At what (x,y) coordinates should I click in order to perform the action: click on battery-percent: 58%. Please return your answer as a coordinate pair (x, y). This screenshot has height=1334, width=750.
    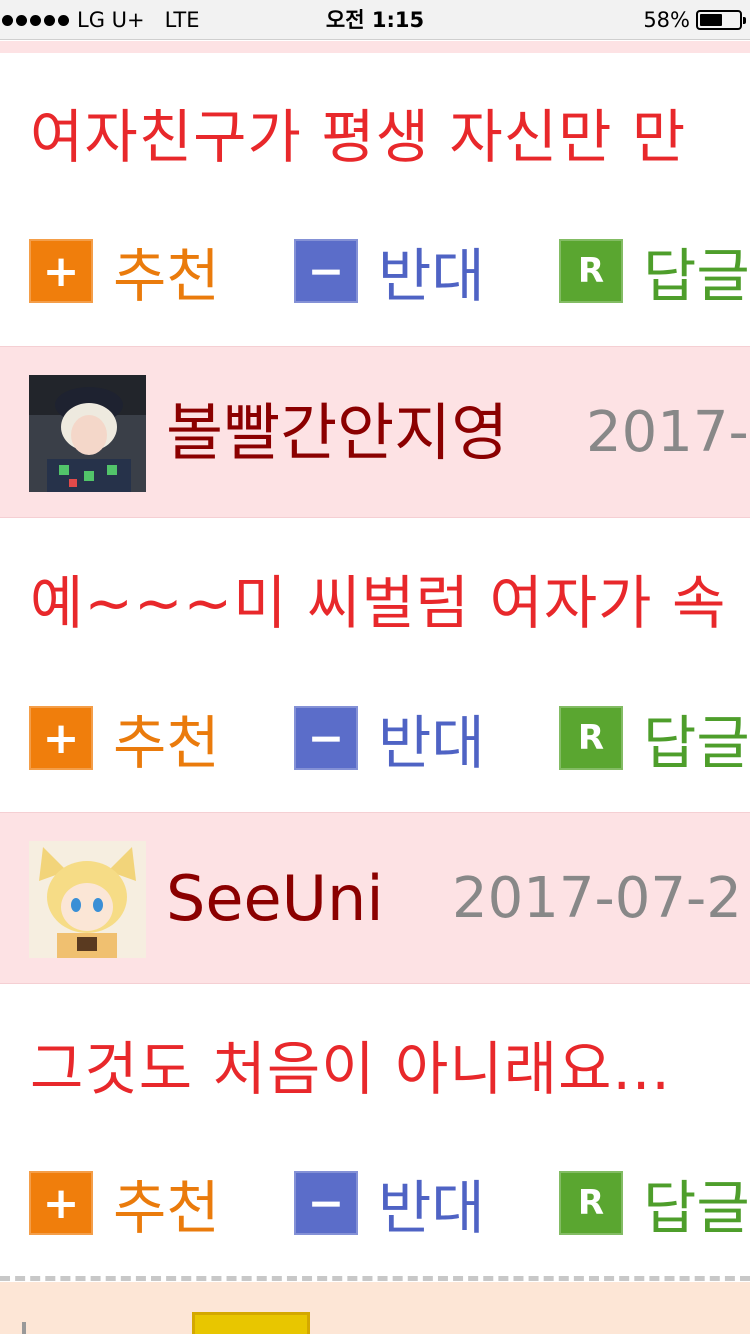
    Looking at the image, I should click on (666, 20).